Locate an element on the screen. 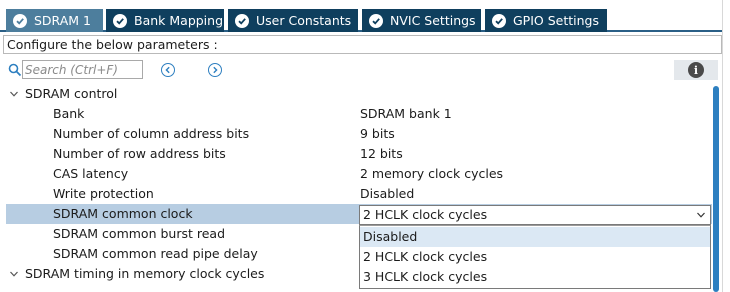  param-row-bank: Bank SDRAM bank 1 is located at coordinates (356, 114).